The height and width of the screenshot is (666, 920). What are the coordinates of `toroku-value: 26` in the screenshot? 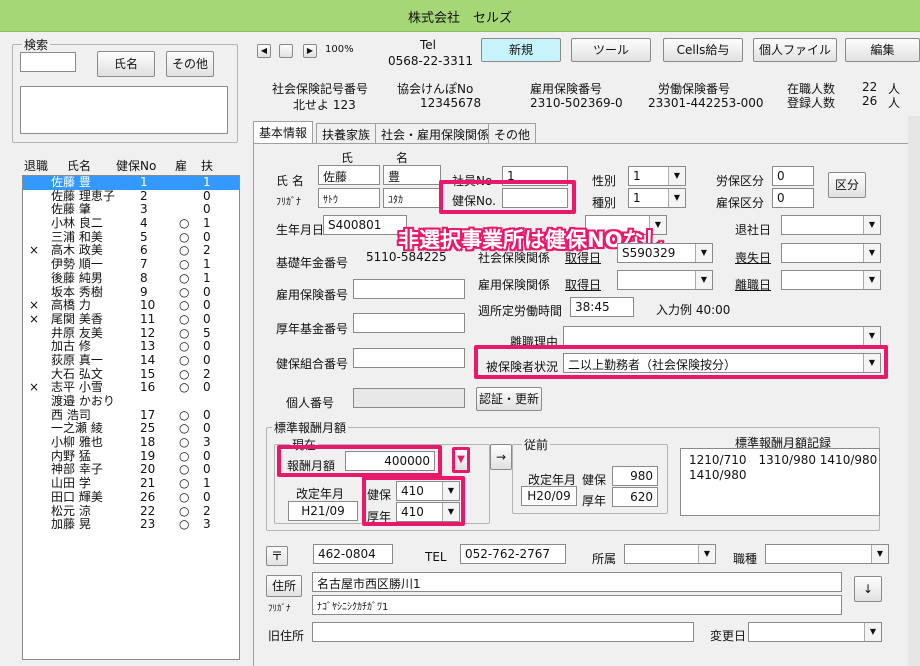 It's located at (870, 101).